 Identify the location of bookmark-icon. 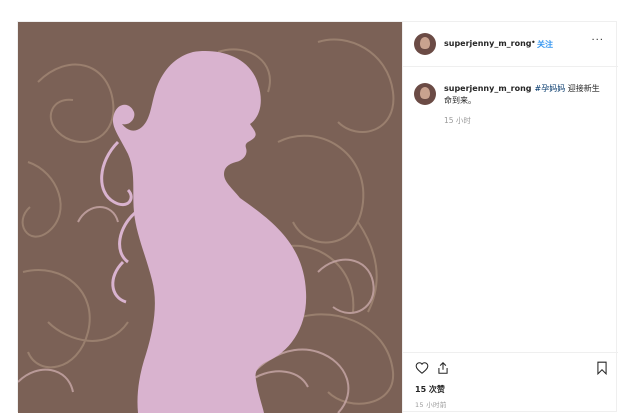
(602, 368).